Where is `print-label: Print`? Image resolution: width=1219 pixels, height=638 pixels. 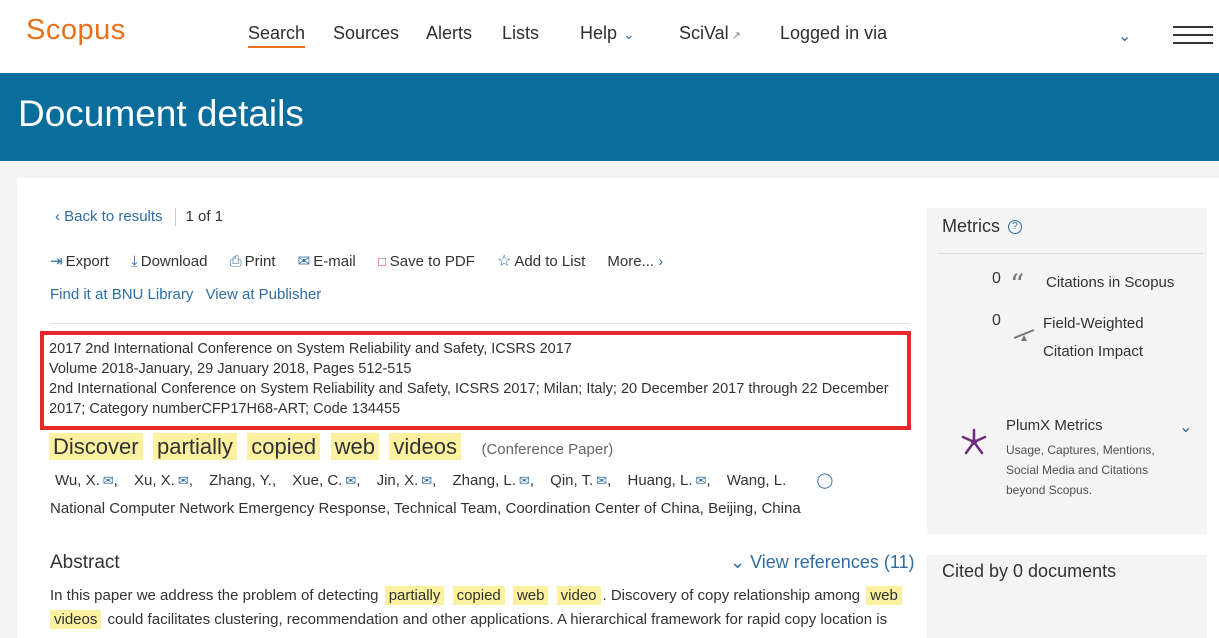
print-label: Print is located at coordinates (260, 261).